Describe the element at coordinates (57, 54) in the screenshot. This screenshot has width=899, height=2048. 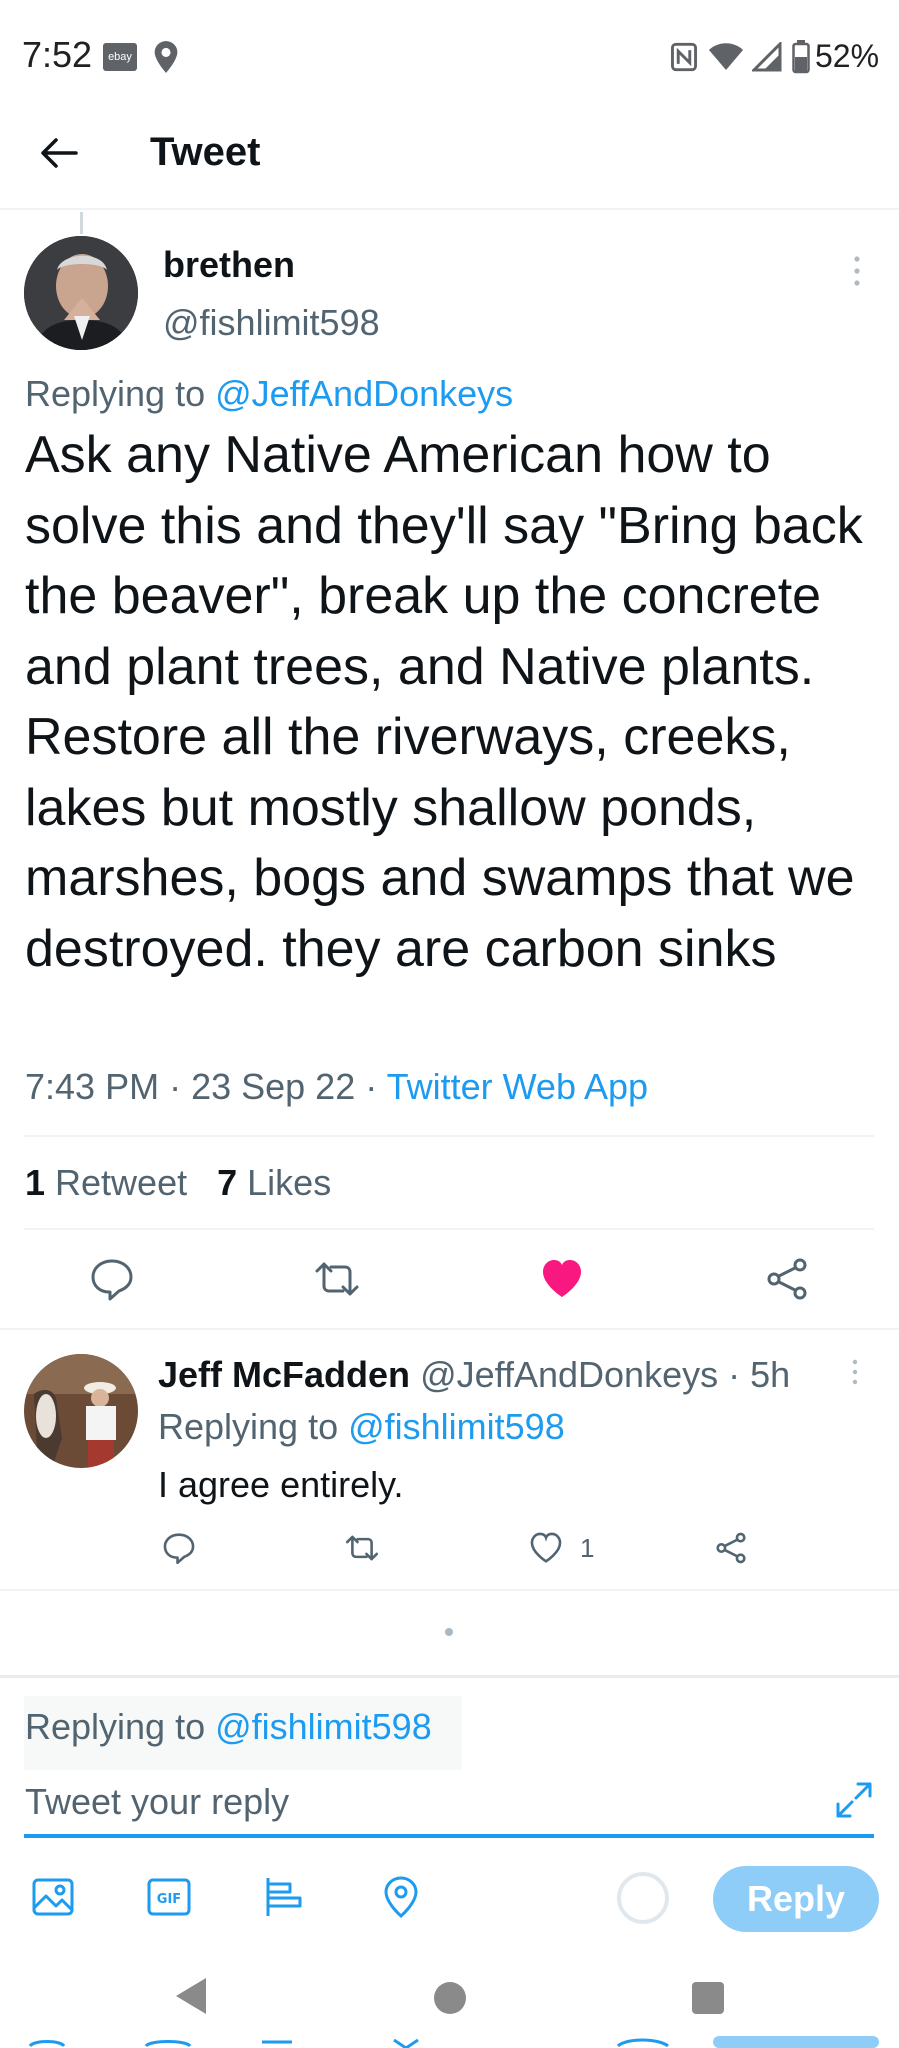
I see `status-time: 7:52` at that location.